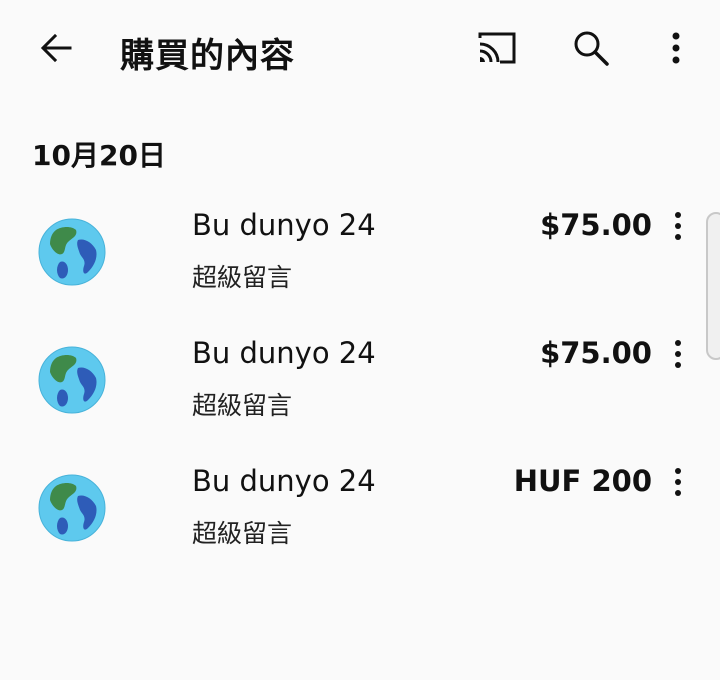  Describe the element at coordinates (582, 481) in the screenshot. I see `item-price: HUF 200` at that location.